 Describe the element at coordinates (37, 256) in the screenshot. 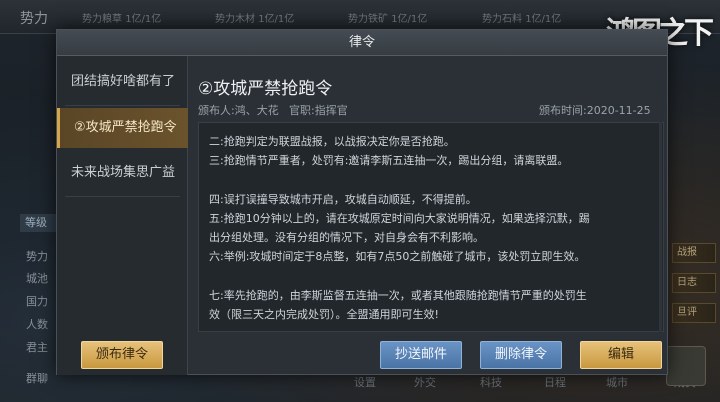

I see `row-label: 势力` at that location.